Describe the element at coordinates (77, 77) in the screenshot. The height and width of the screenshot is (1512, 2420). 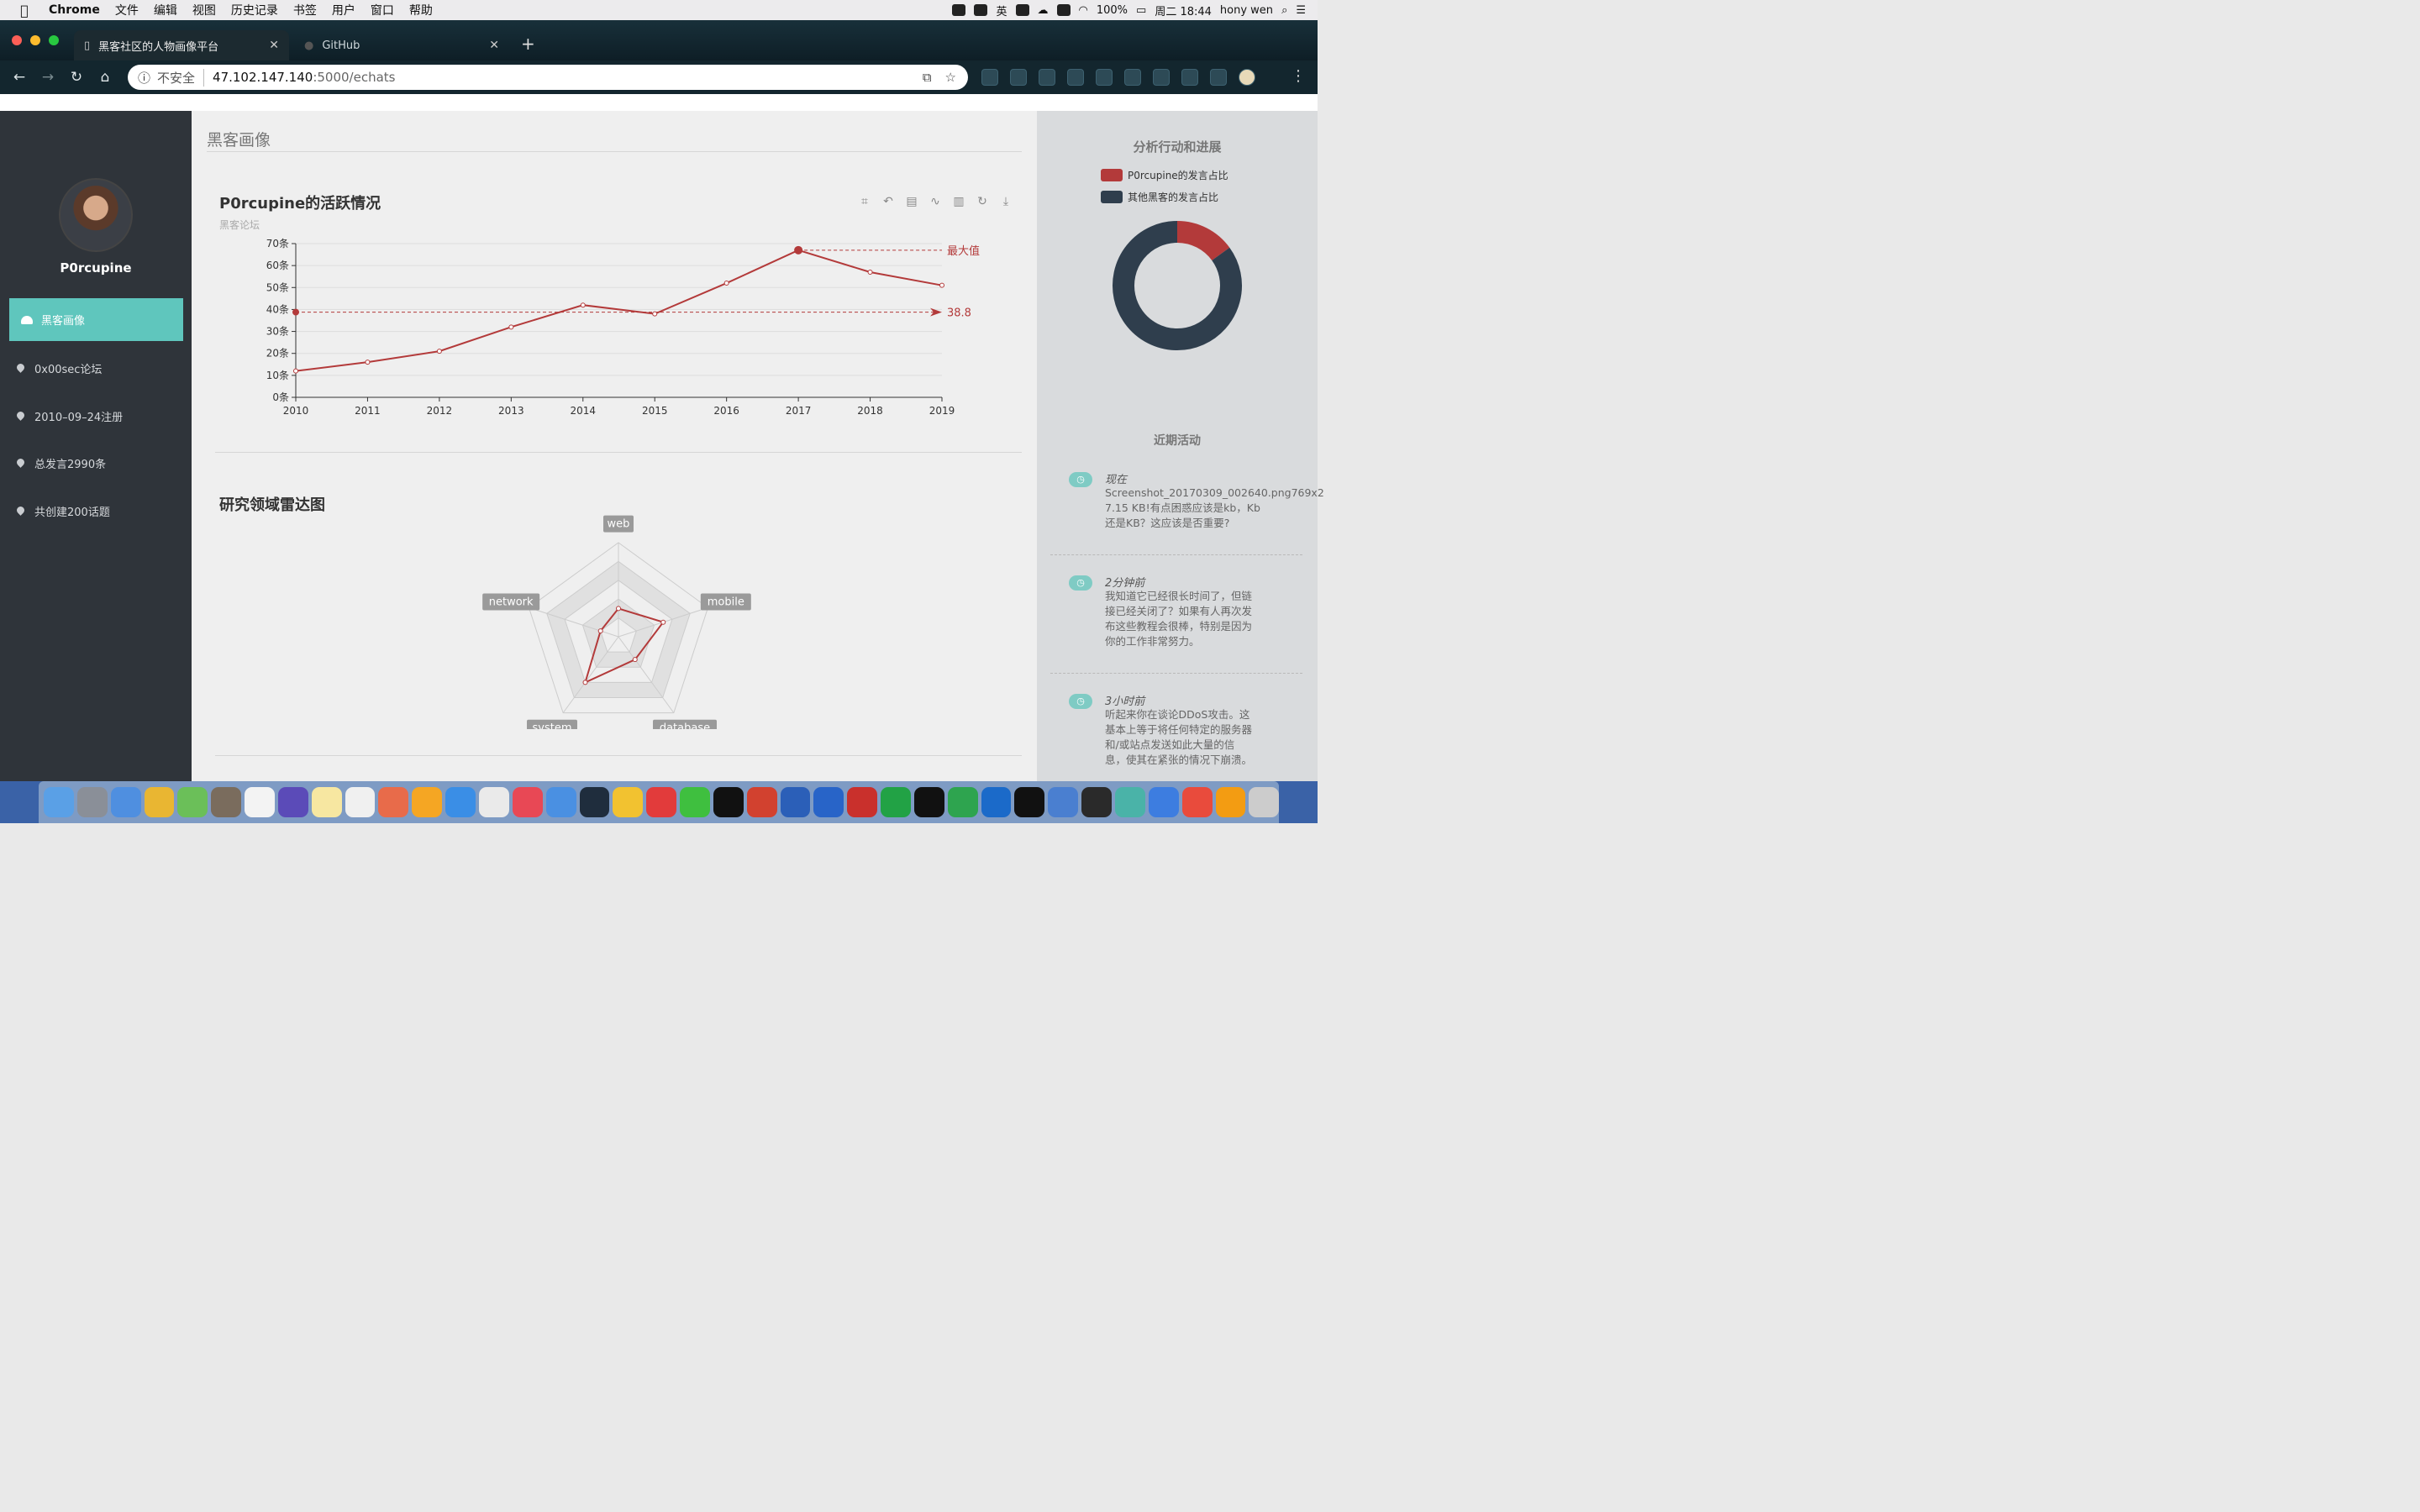
I see `reload-icon: ↻` at that location.